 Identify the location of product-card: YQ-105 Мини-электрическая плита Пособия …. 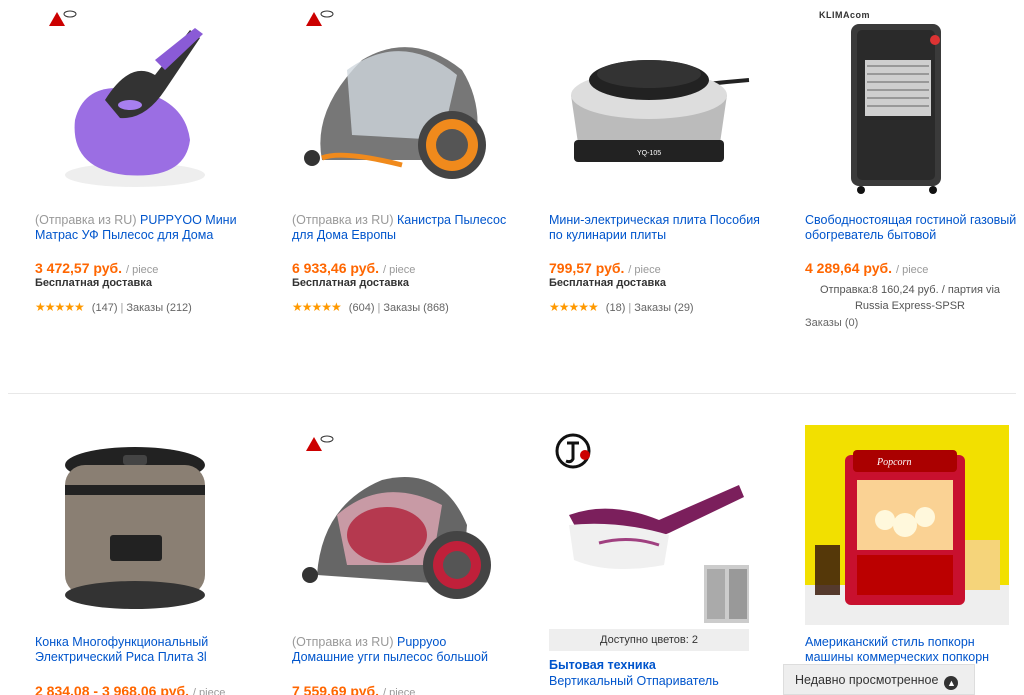
(654, 195).